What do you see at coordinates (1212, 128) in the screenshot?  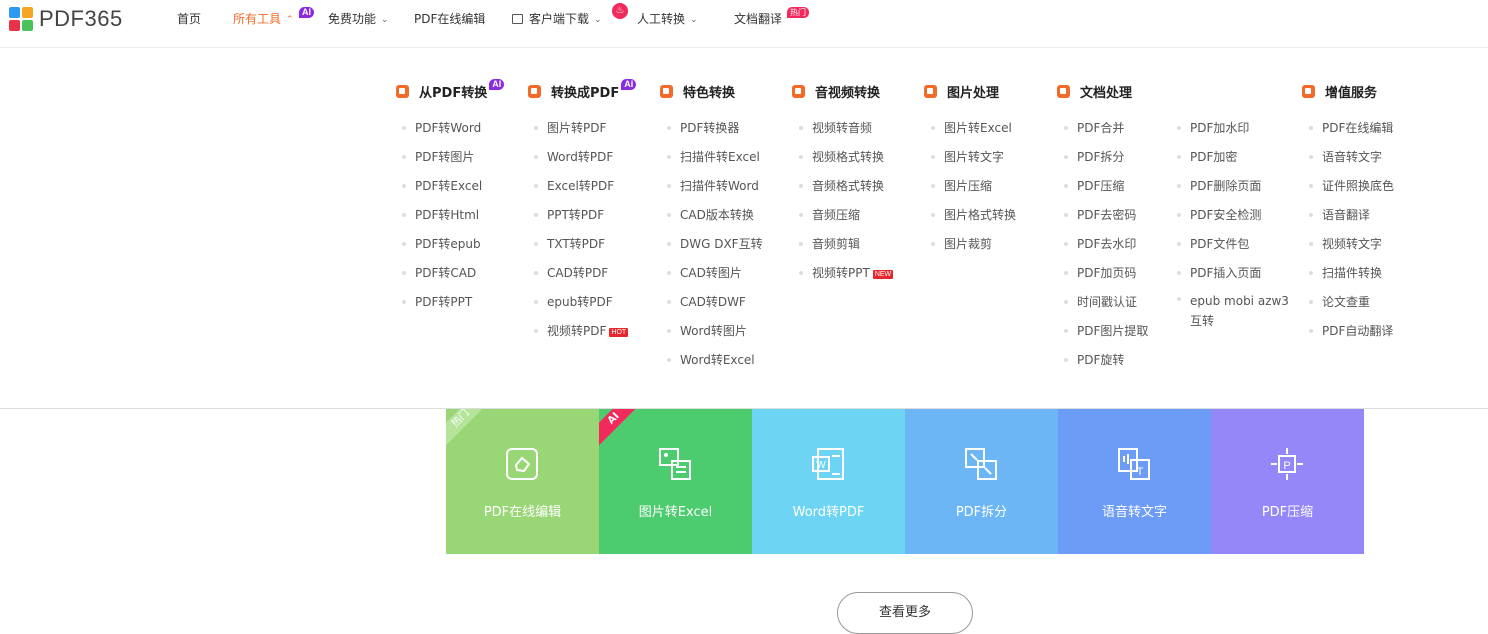 I see `menu-item: PDF加水印` at bounding box center [1212, 128].